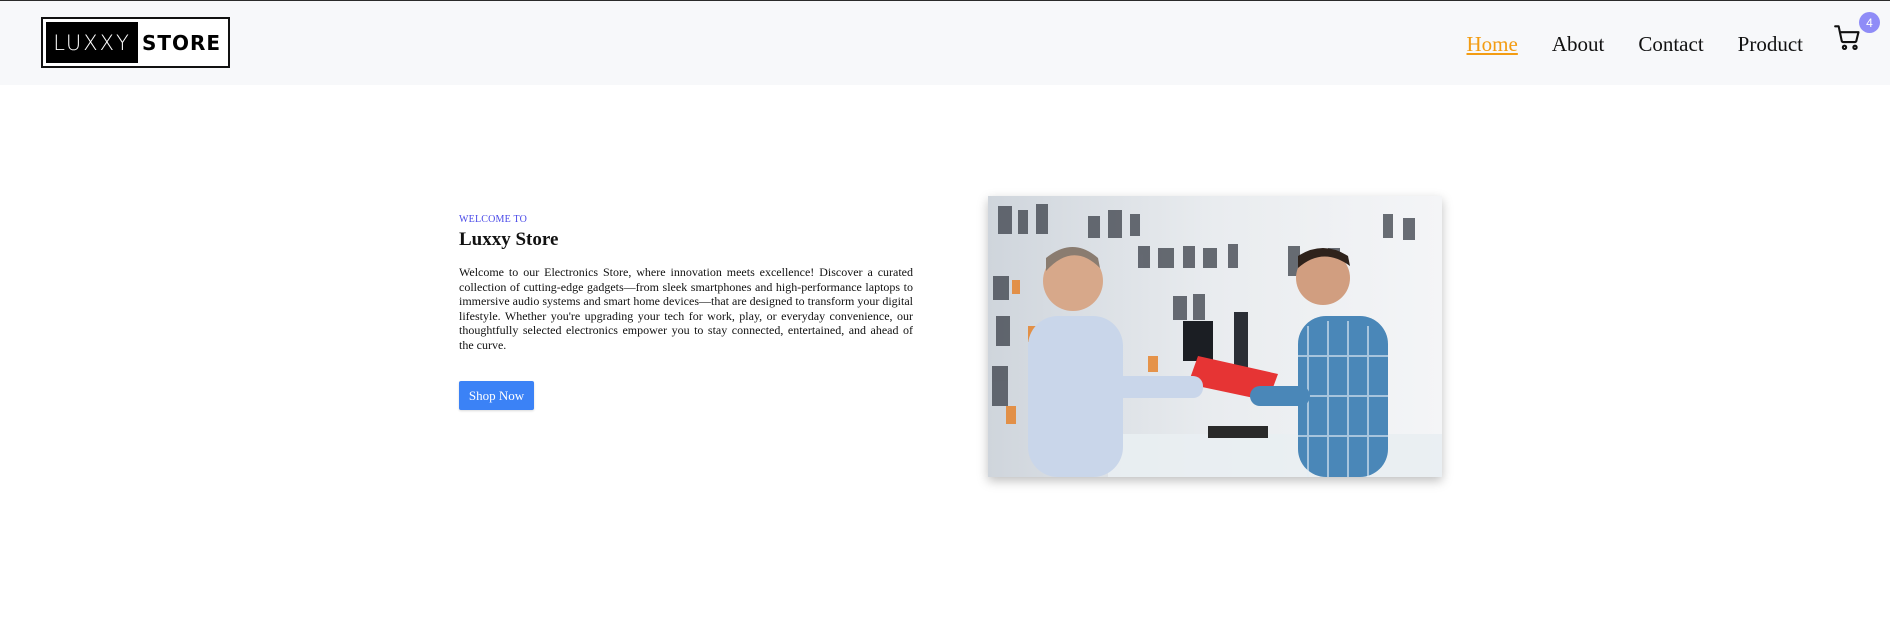 This screenshot has height=644, width=1890. Describe the element at coordinates (1635, 44) in the screenshot. I see `main-nav: Home About Contact Product` at that location.